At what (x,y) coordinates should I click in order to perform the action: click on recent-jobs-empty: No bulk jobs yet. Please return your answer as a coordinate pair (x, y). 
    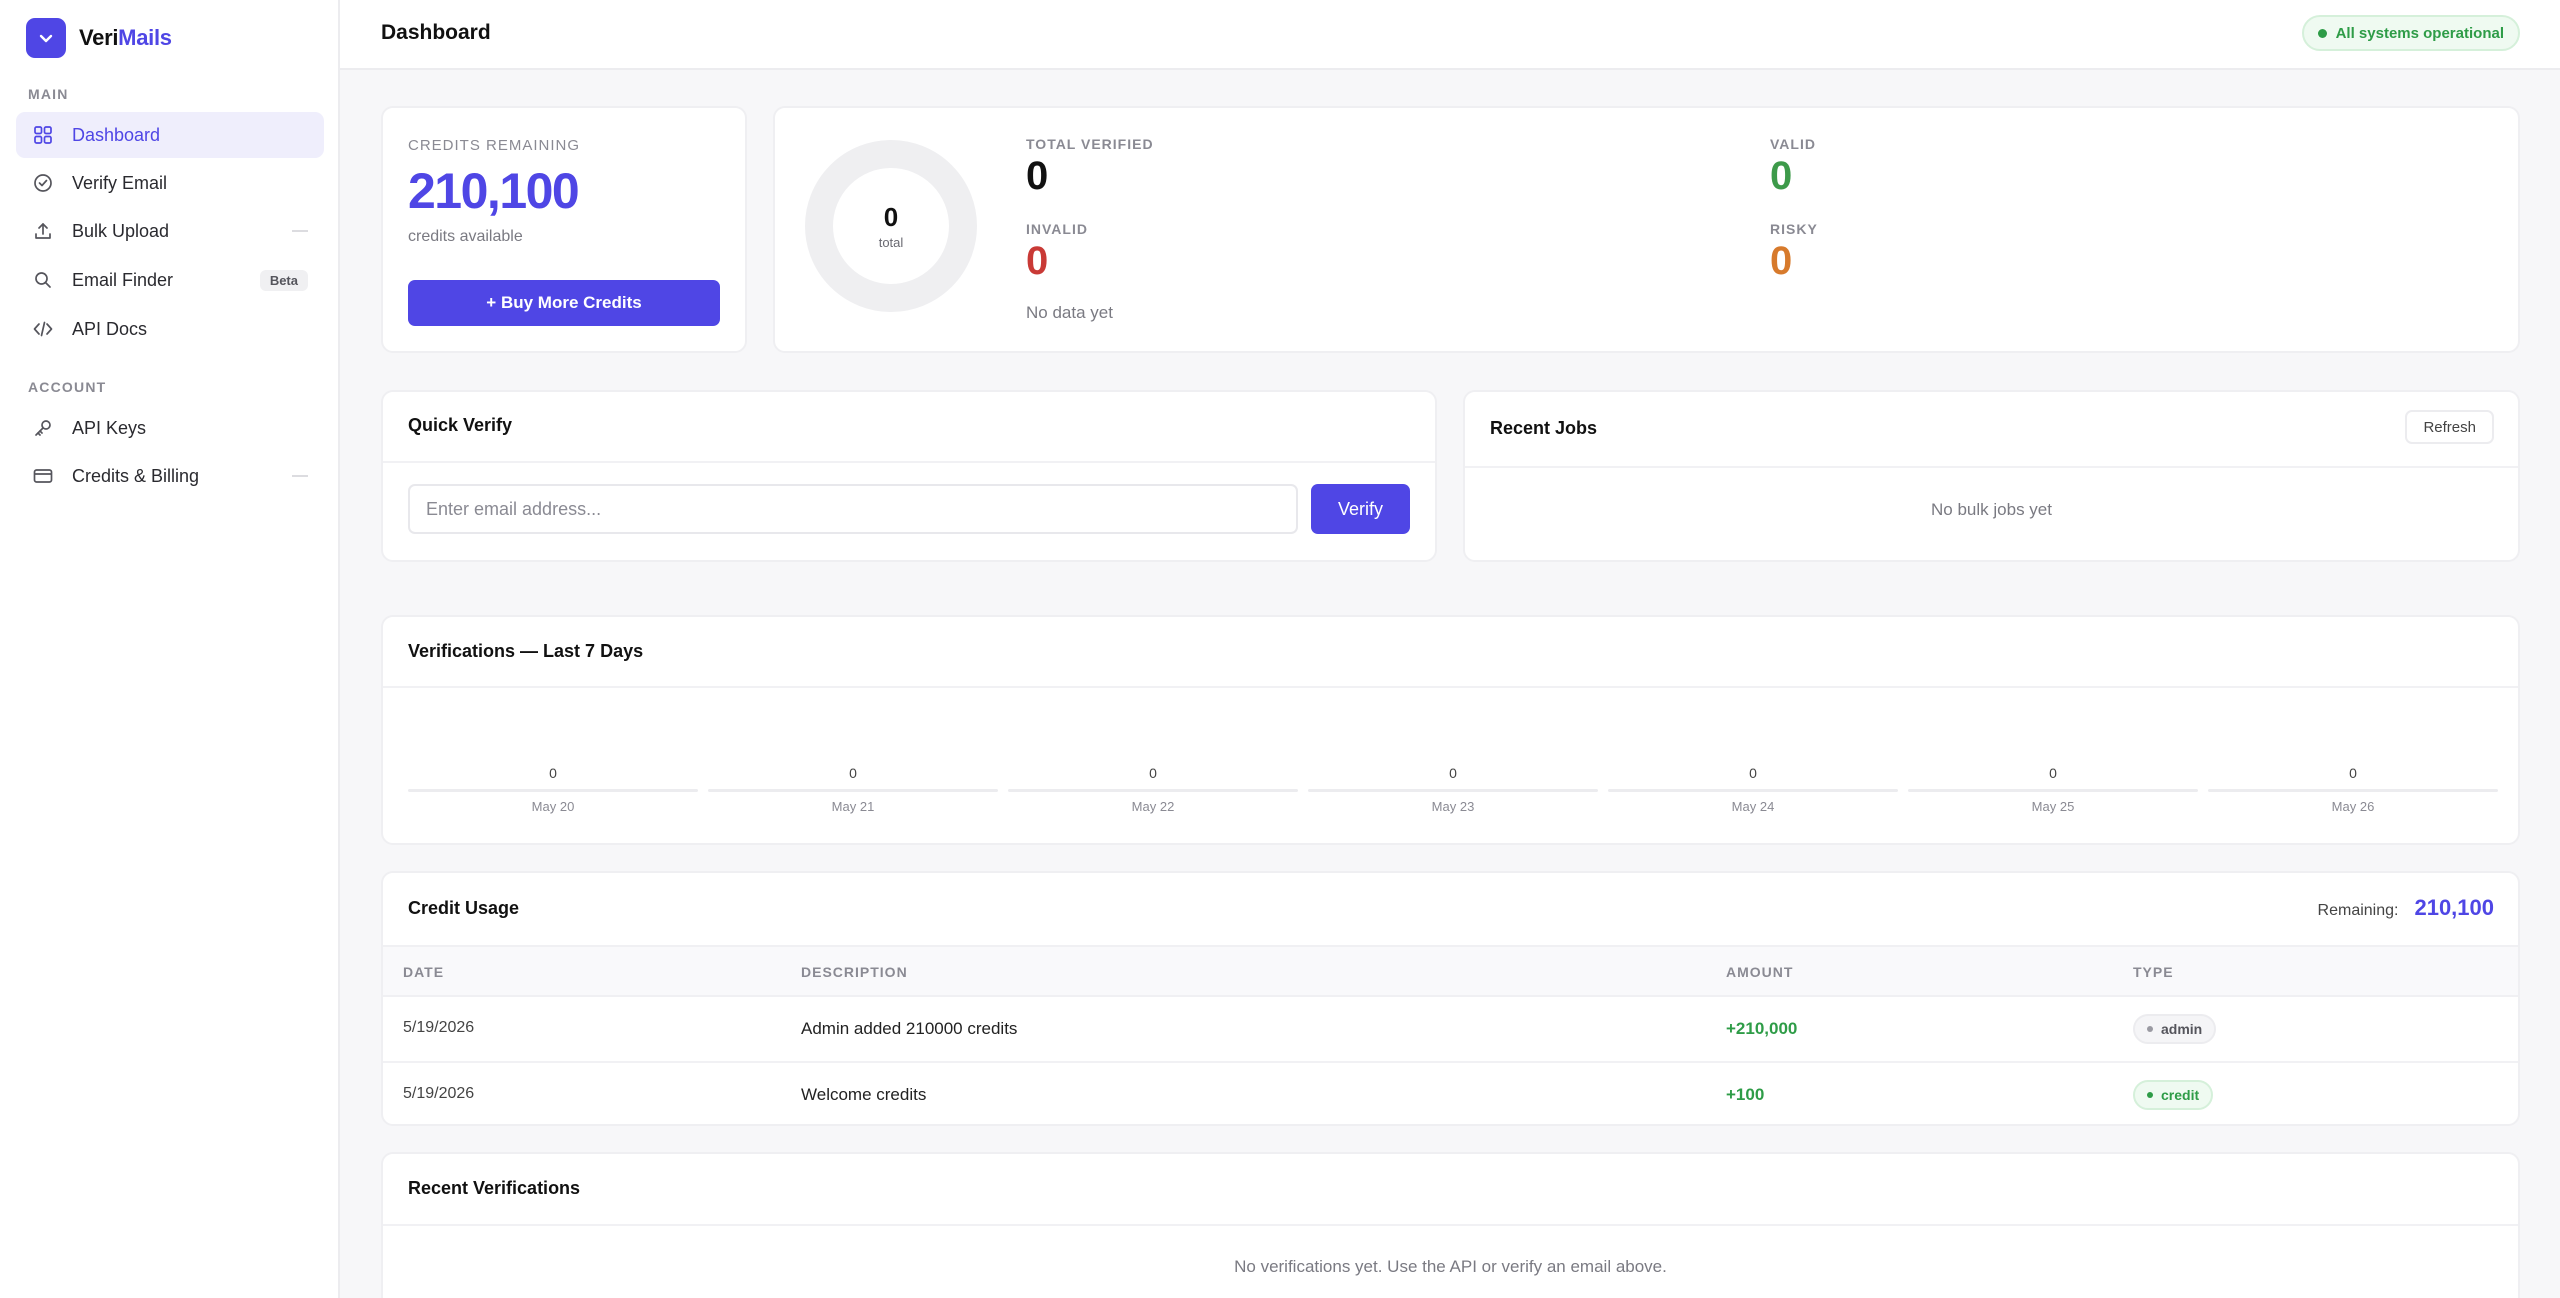
    Looking at the image, I should click on (1991, 509).